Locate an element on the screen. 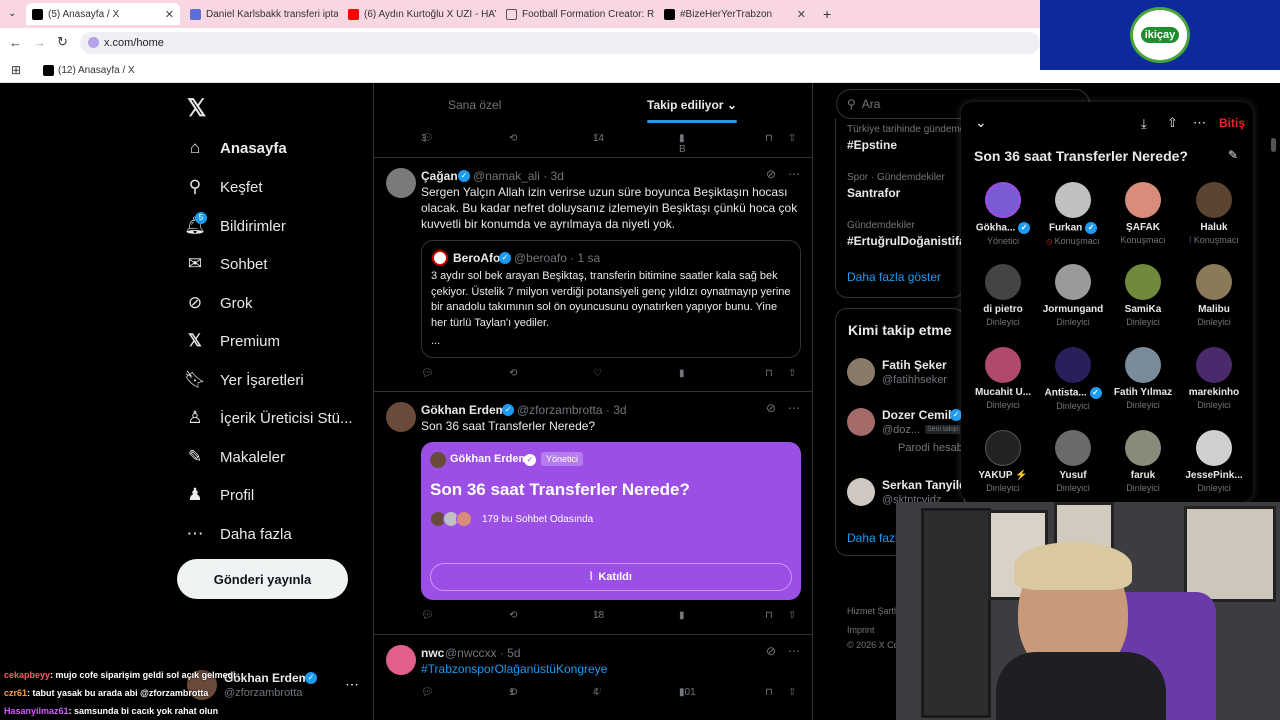  tab-formation: Football Formation Creator: Re ✕ is located at coordinates (577, 14).